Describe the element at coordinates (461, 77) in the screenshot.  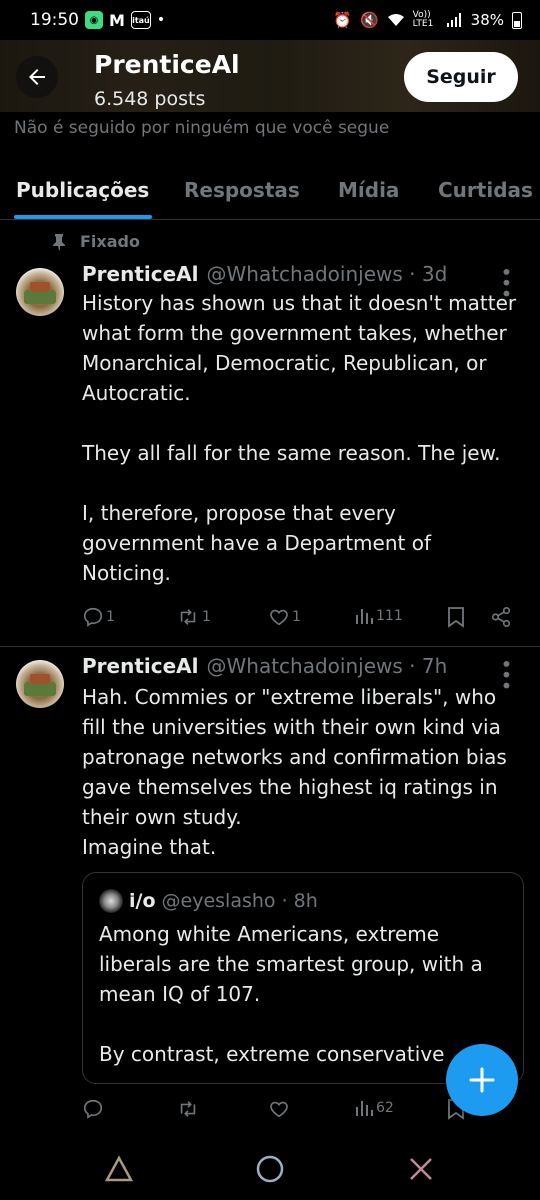
I see `follow-button: Seguir` at that location.